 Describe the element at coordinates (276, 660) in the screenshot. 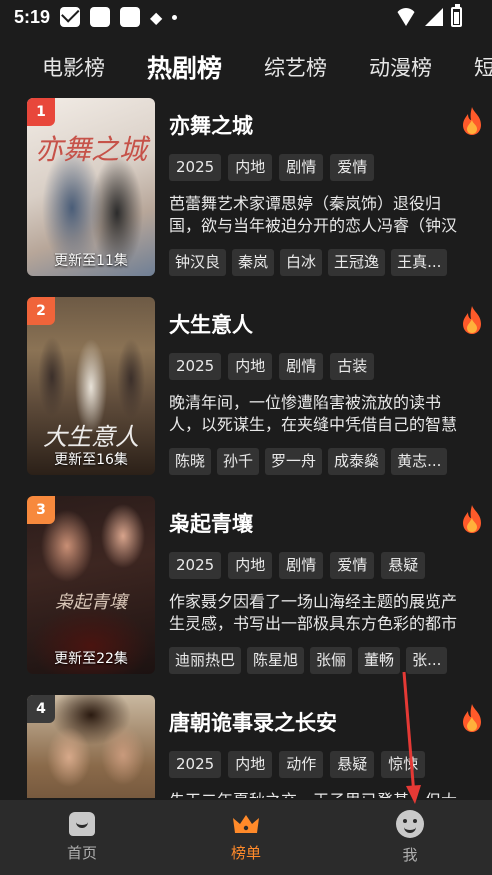

I see `cast-tag: 陈星旭` at that location.